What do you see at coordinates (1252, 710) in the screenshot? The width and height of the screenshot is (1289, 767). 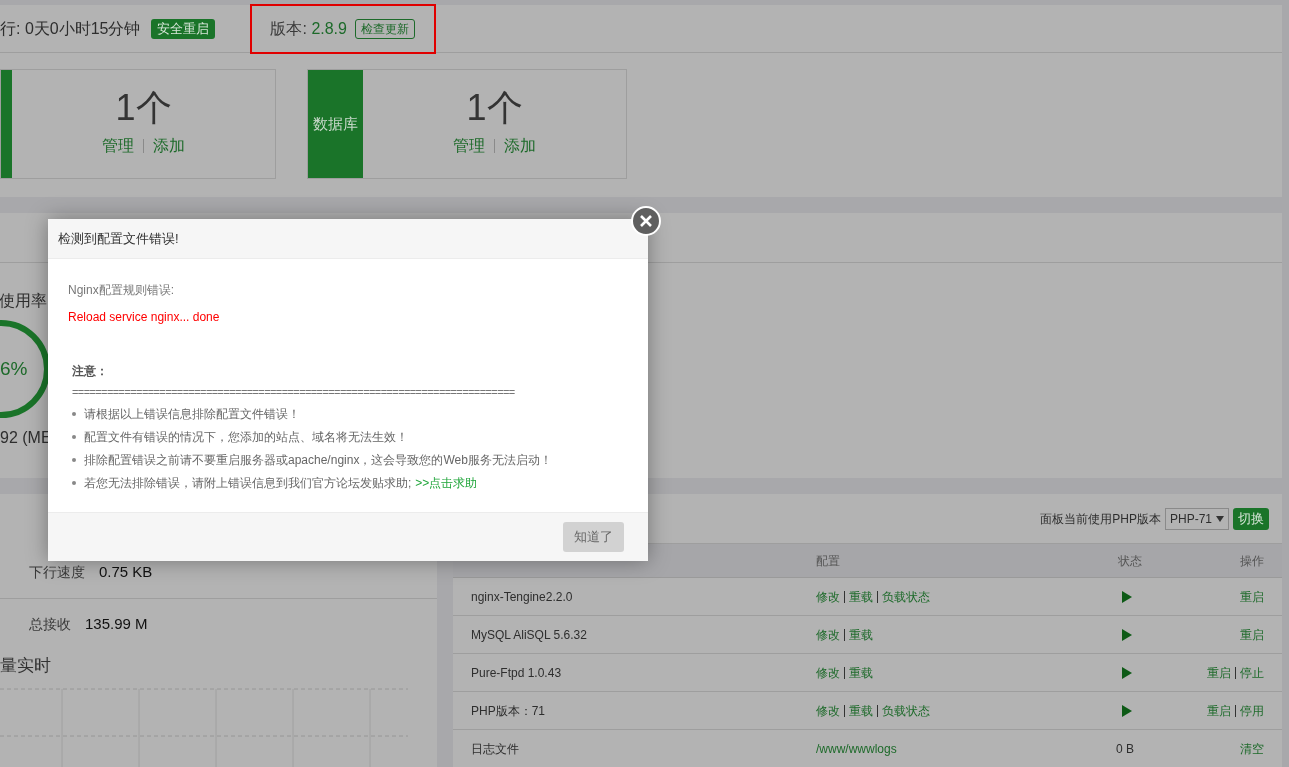 I see `action-link: 停用` at bounding box center [1252, 710].